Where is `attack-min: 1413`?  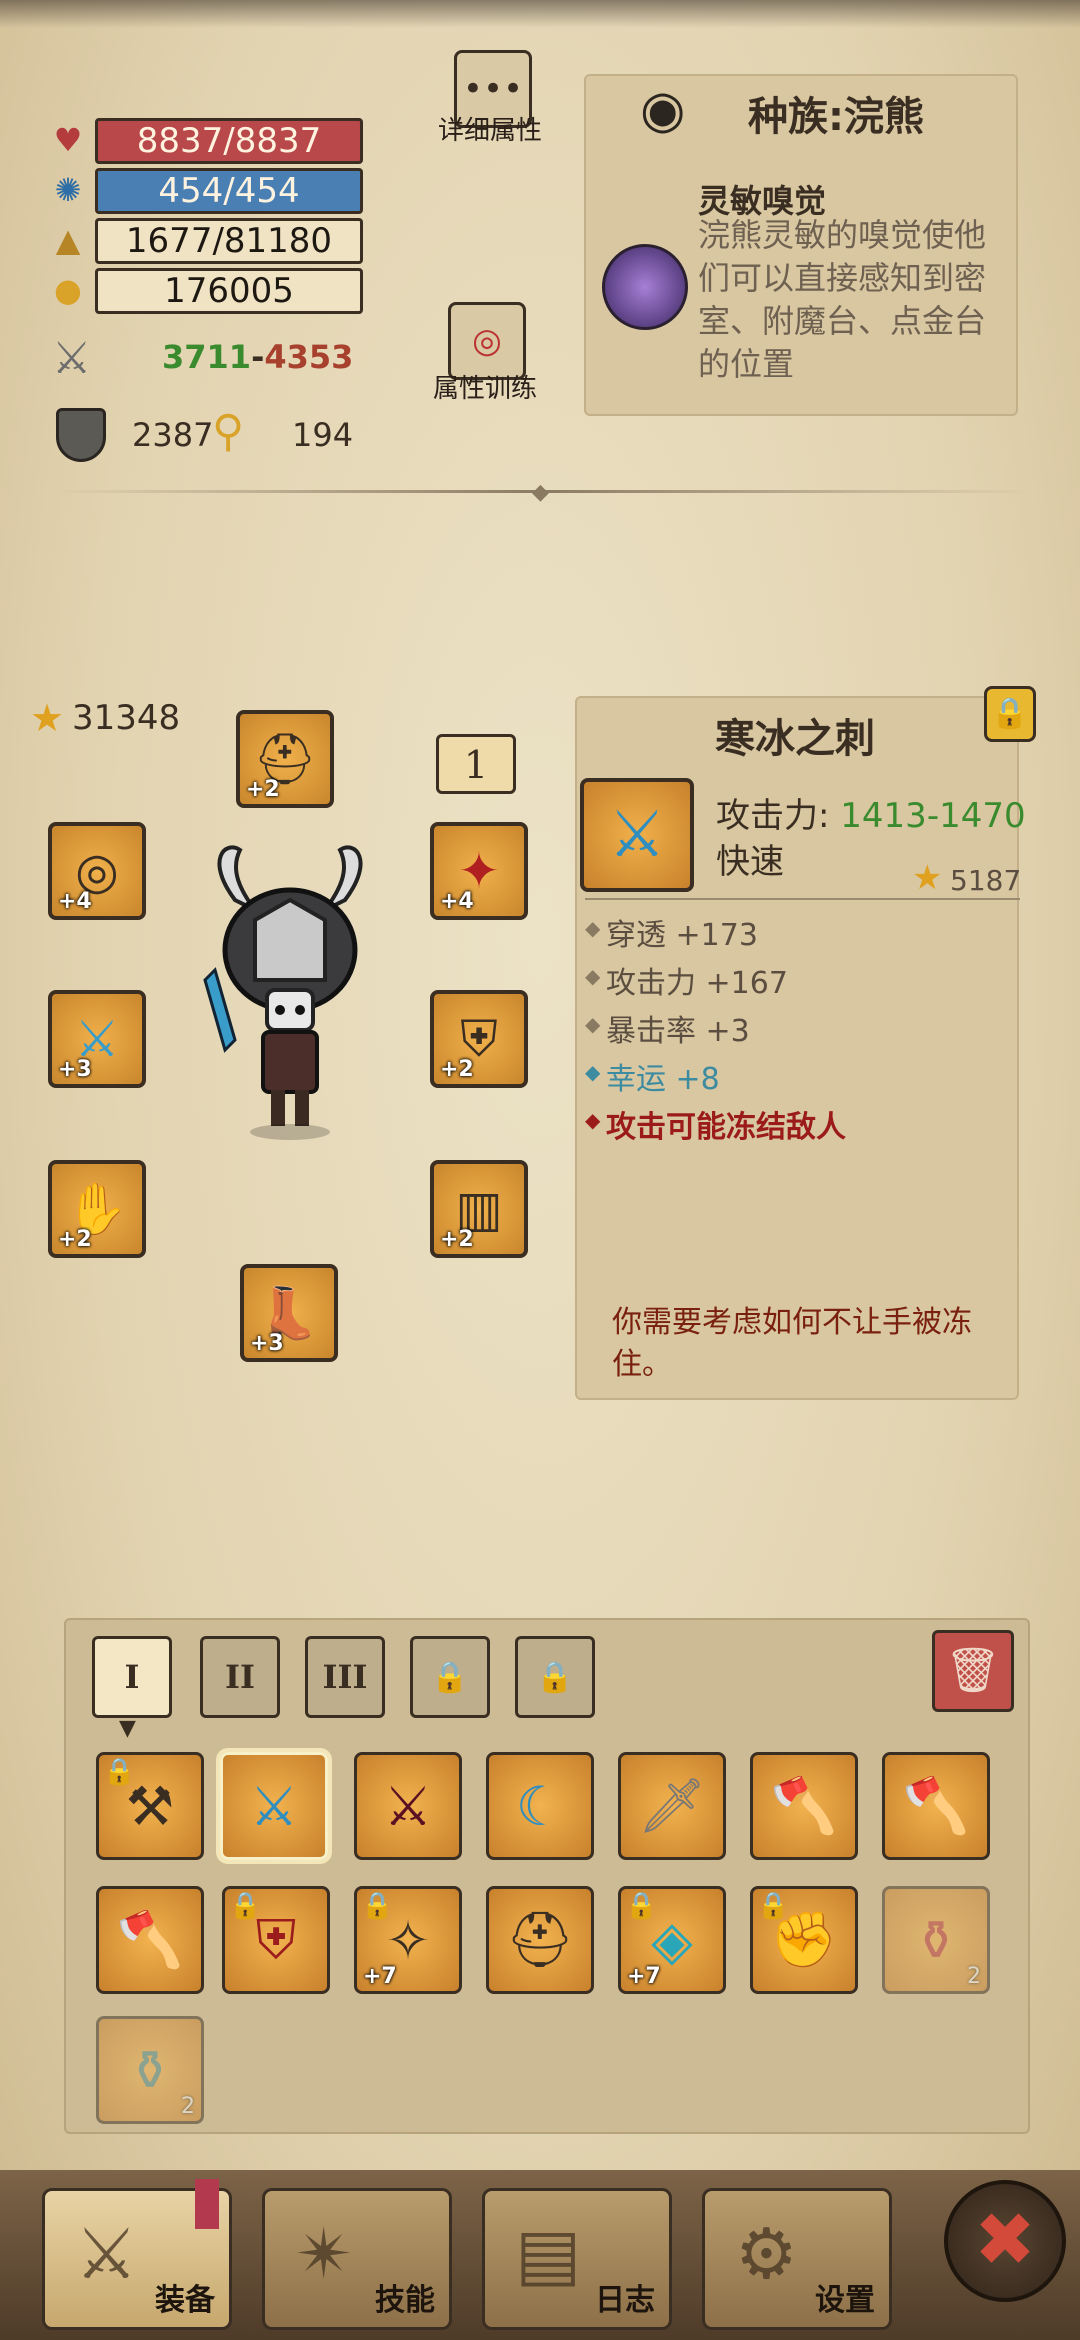
attack-min: 1413 is located at coordinates (883, 816).